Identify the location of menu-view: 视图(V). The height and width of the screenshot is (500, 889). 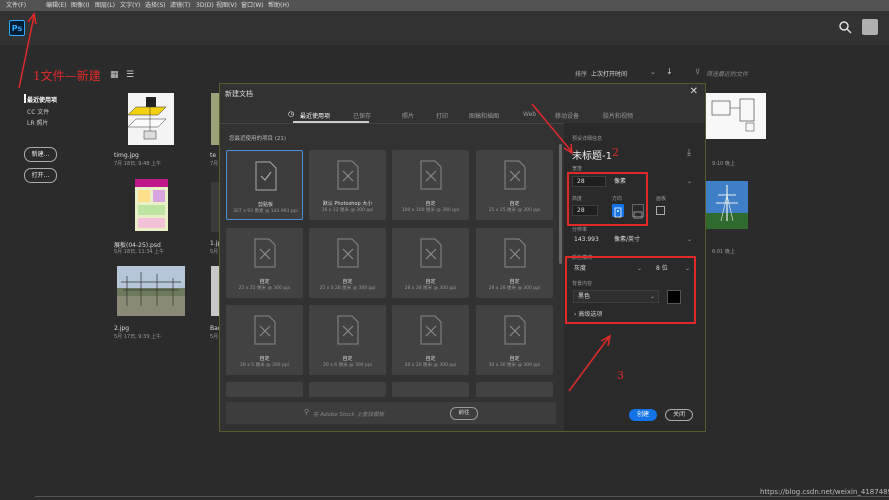
(226, 5).